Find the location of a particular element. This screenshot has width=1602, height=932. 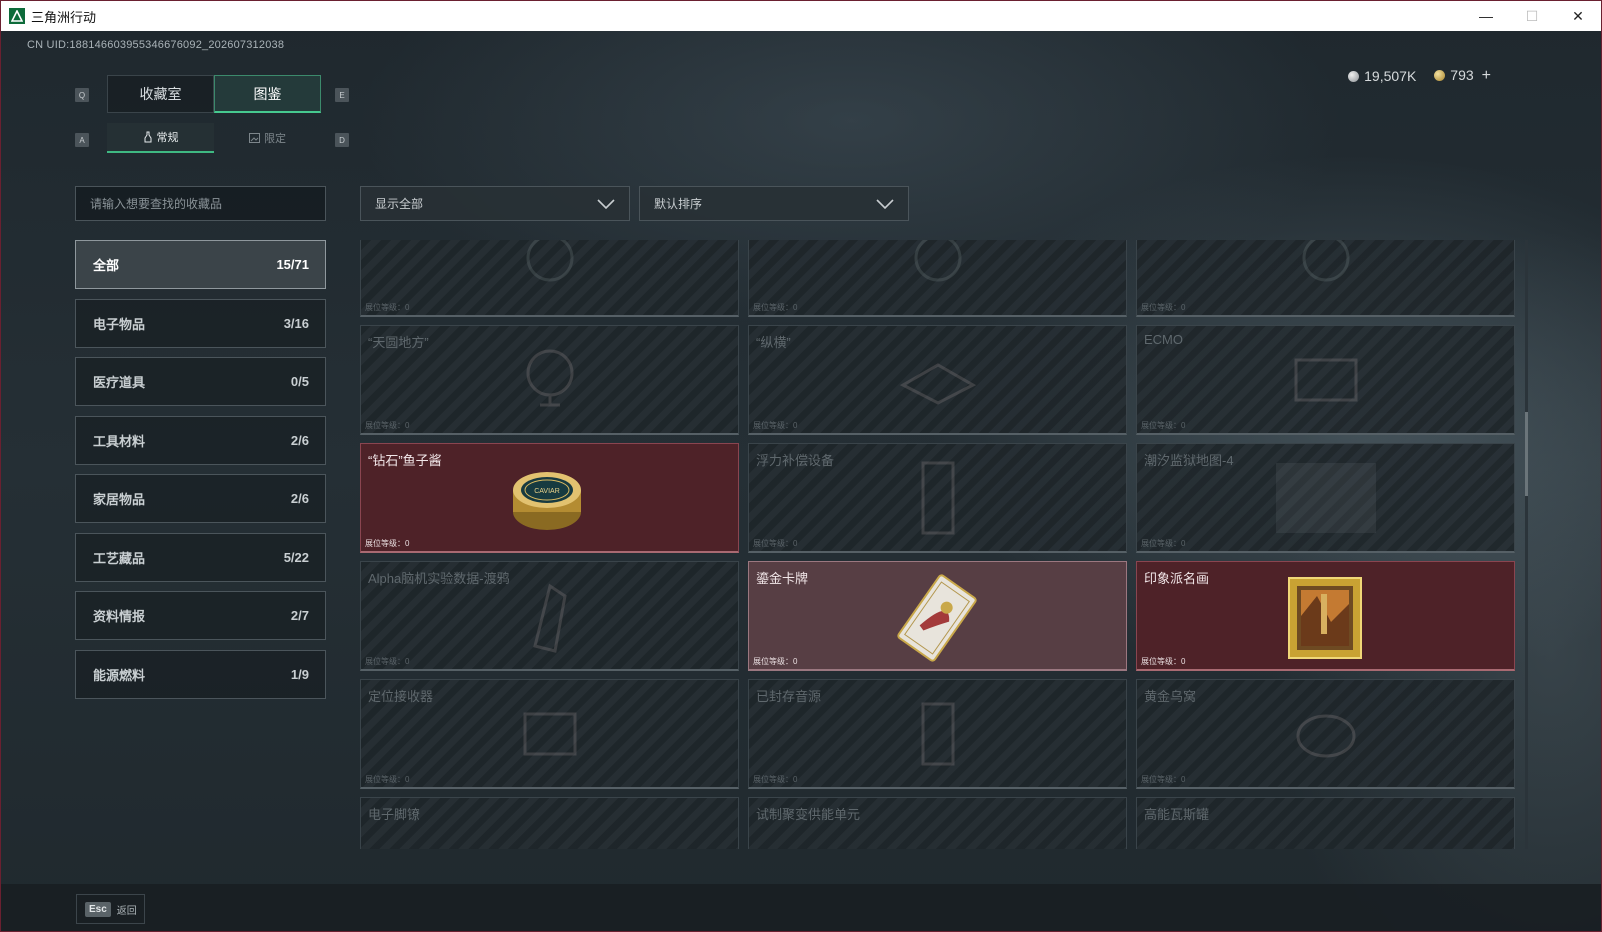

item-card: “纵横” 展位等级：0 is located at coordinates (937, 380).